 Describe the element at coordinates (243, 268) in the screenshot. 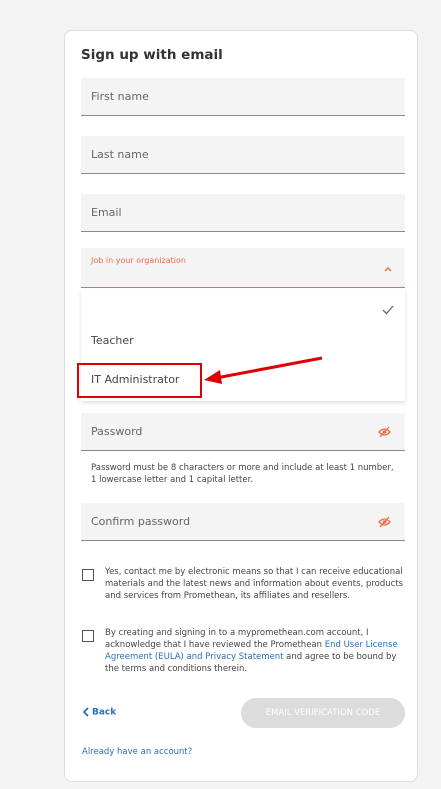

I see `job-select: Job in your organization` at that location.